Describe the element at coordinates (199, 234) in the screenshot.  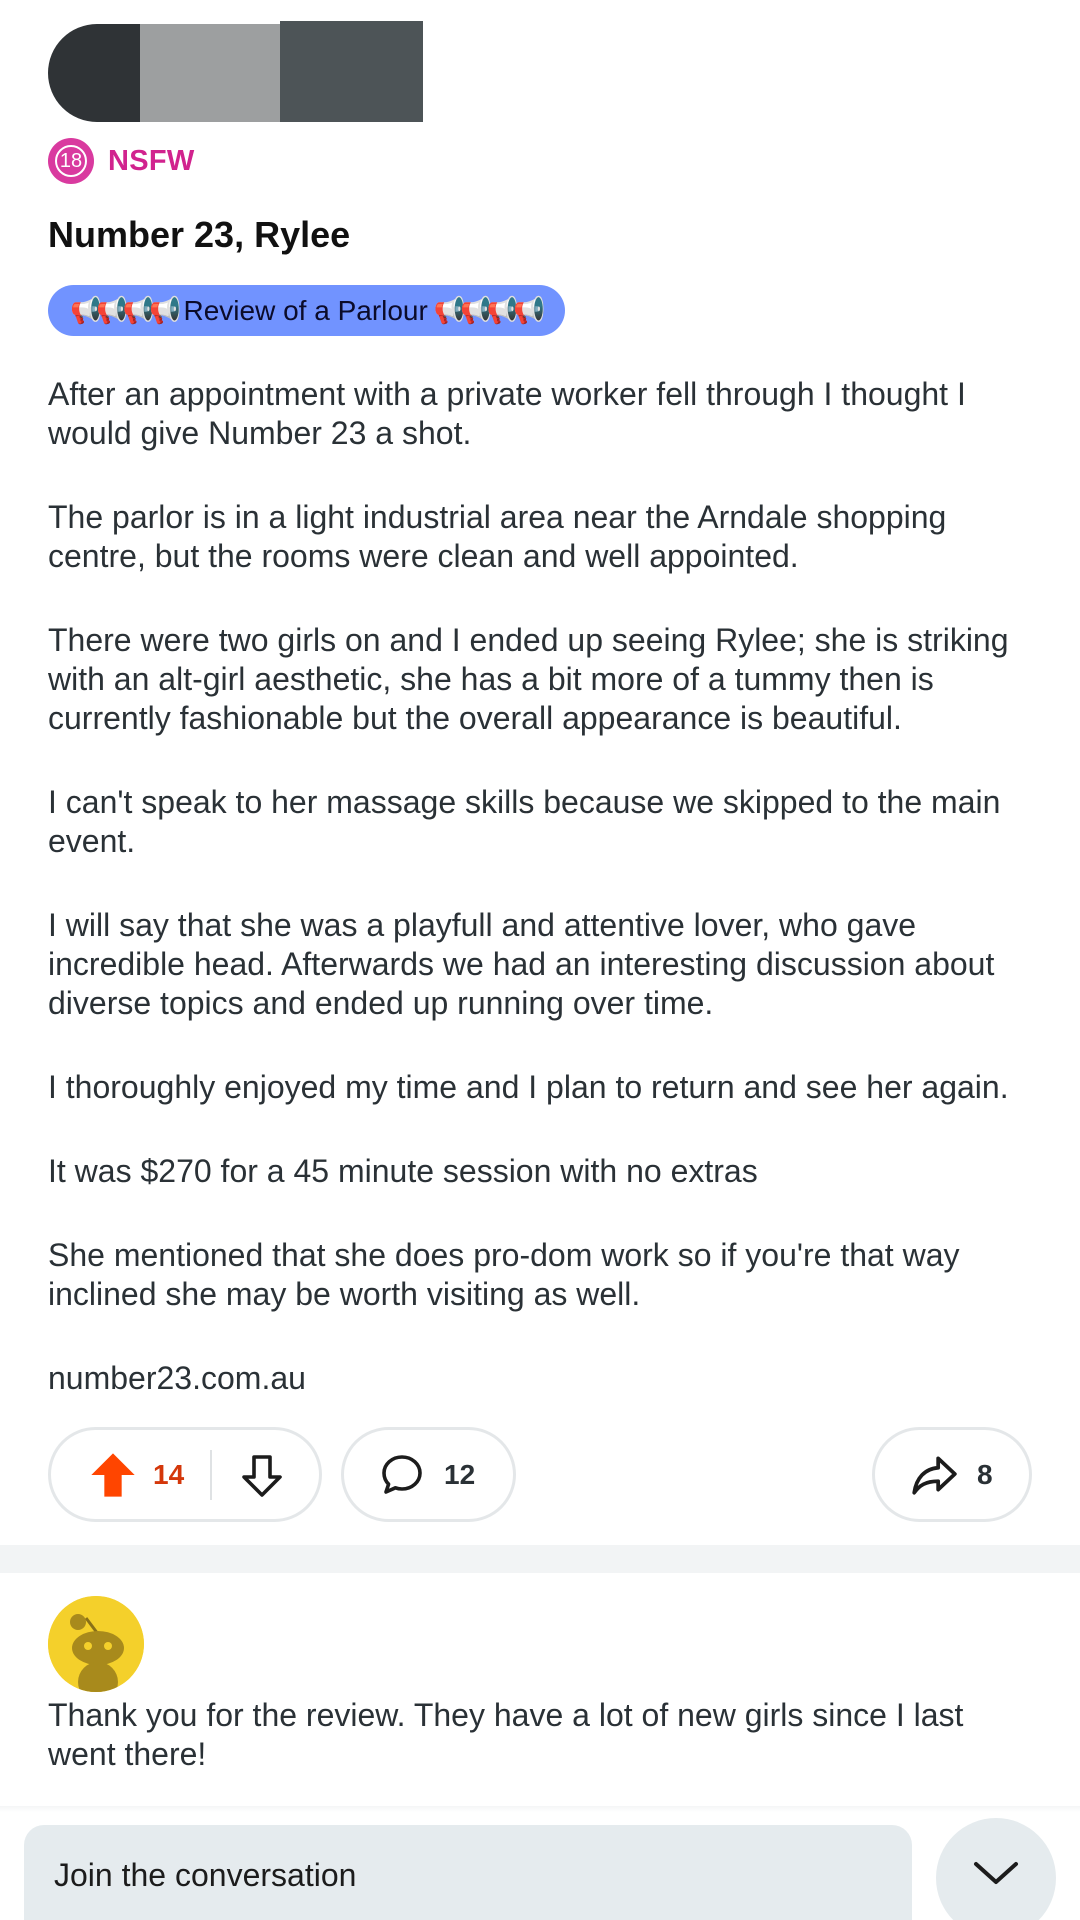
I see `post-title: Number 23, Rylee` at that location.